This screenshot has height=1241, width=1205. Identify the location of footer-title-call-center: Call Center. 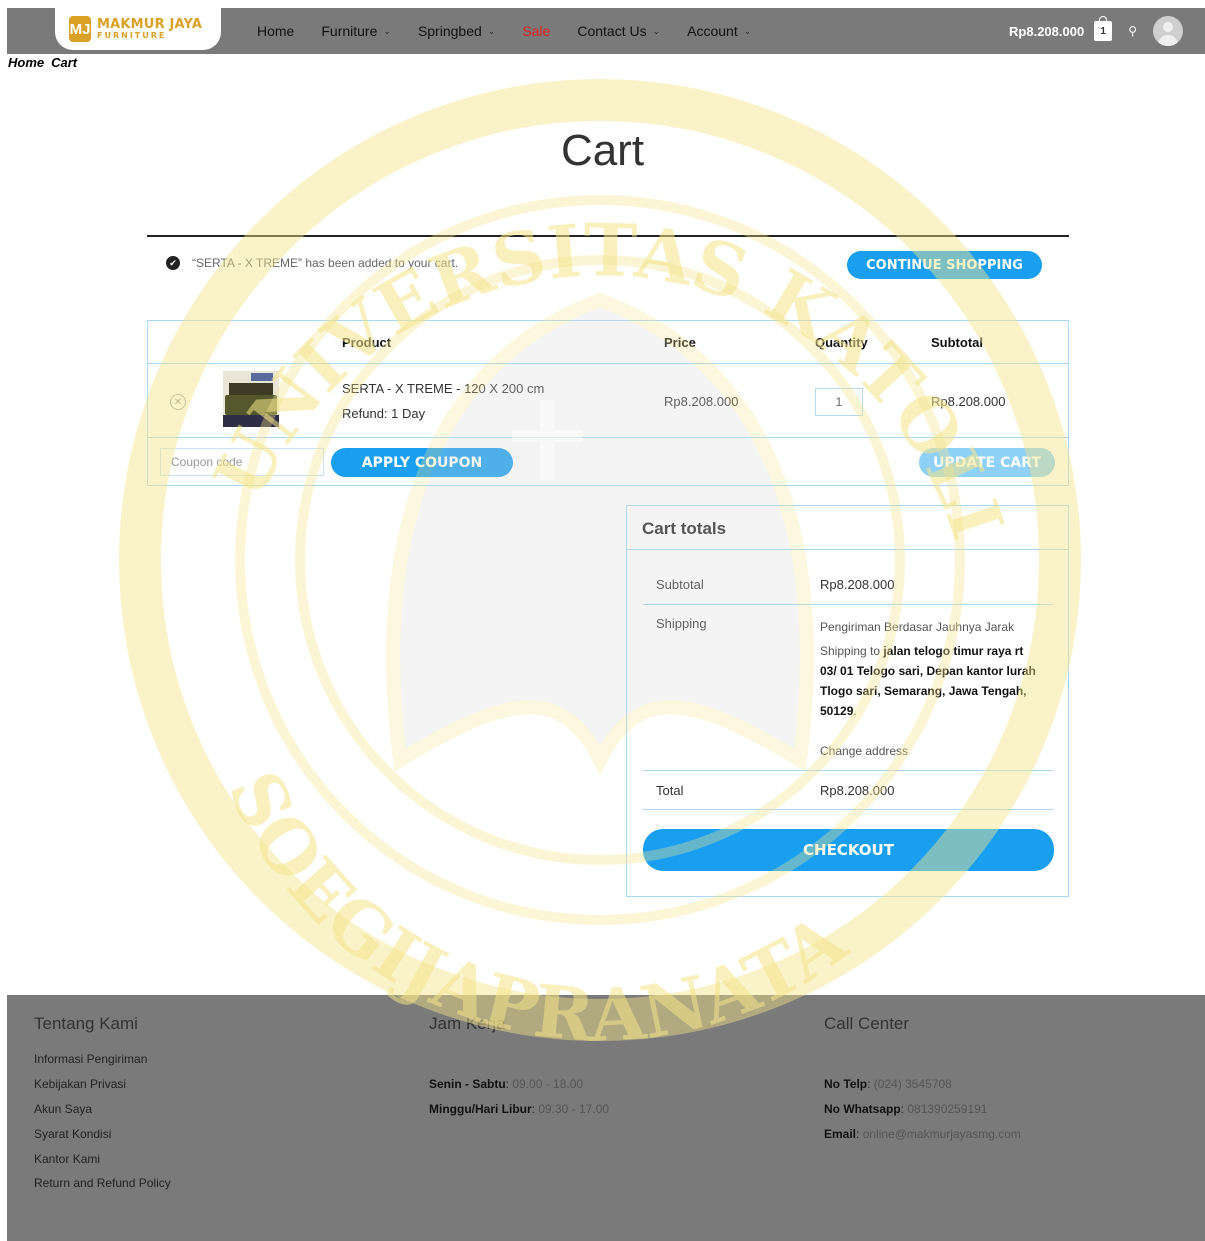
(867, 1023).